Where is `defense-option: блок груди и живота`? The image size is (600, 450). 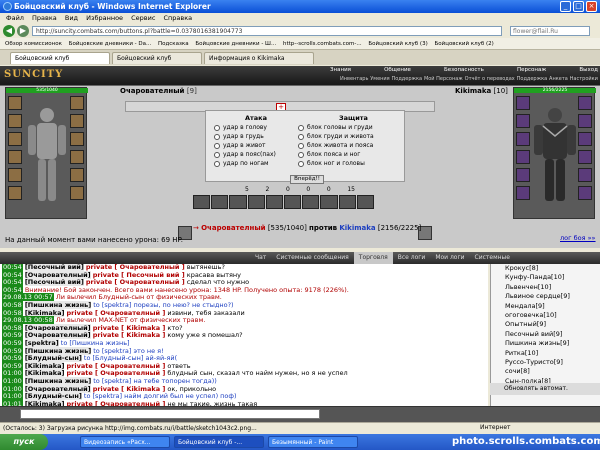
defense-option: блок груди и живота is located at coordinates (336, 136).